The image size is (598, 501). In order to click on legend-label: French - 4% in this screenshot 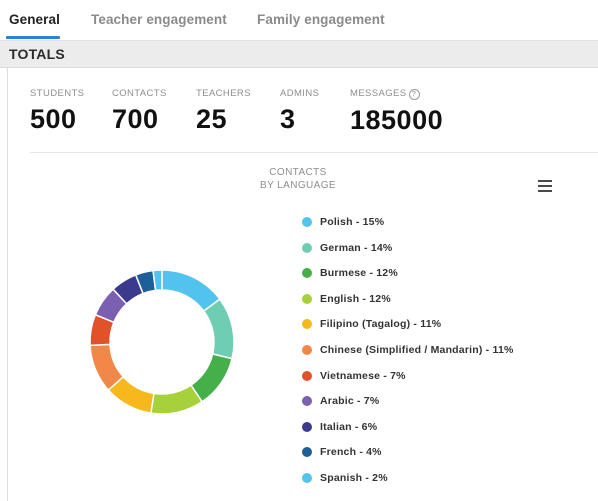, I will do `click(351, 452)`.